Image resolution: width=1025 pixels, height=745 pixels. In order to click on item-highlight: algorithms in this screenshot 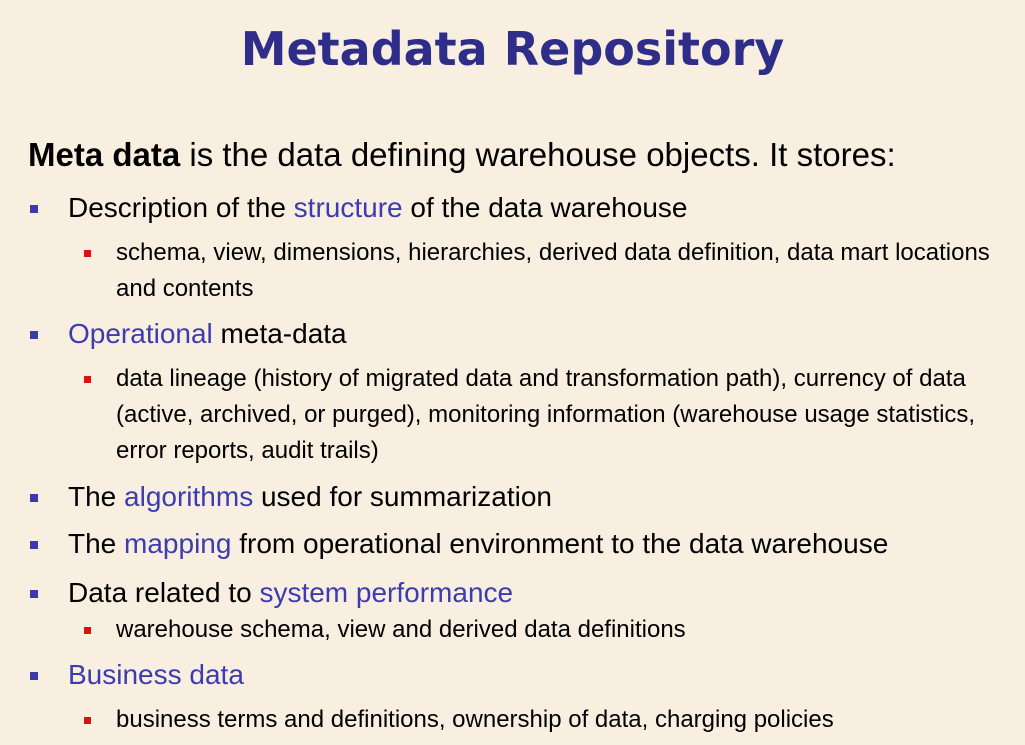, I will do `click(189, 496)`.